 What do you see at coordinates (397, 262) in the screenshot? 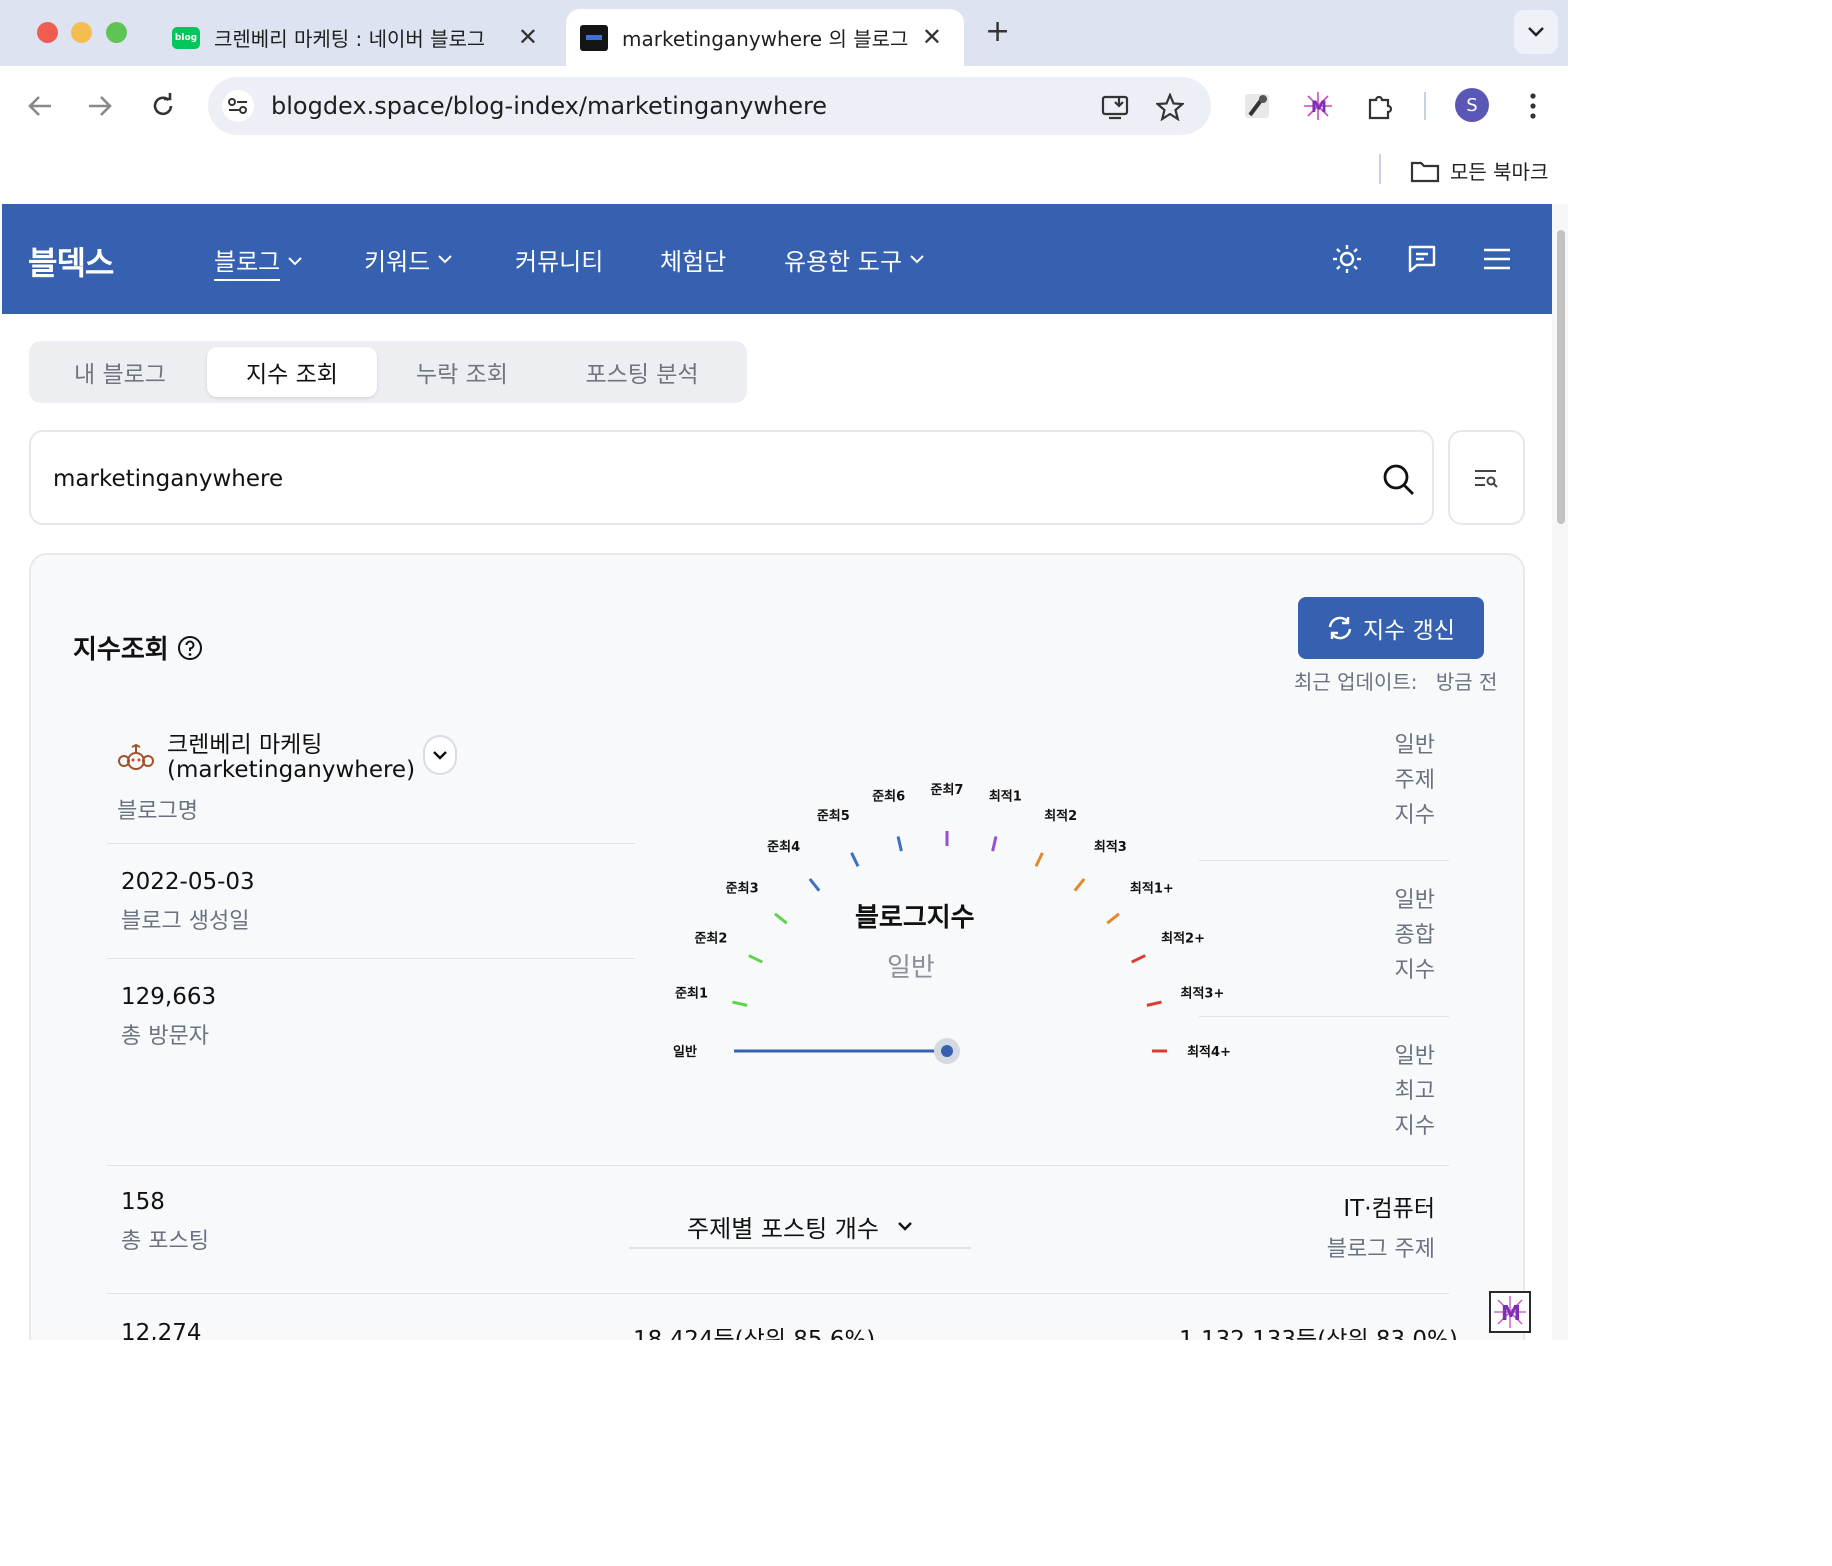
I see `nav-keyword-label: 키워드` at bounding box center [397, 262].